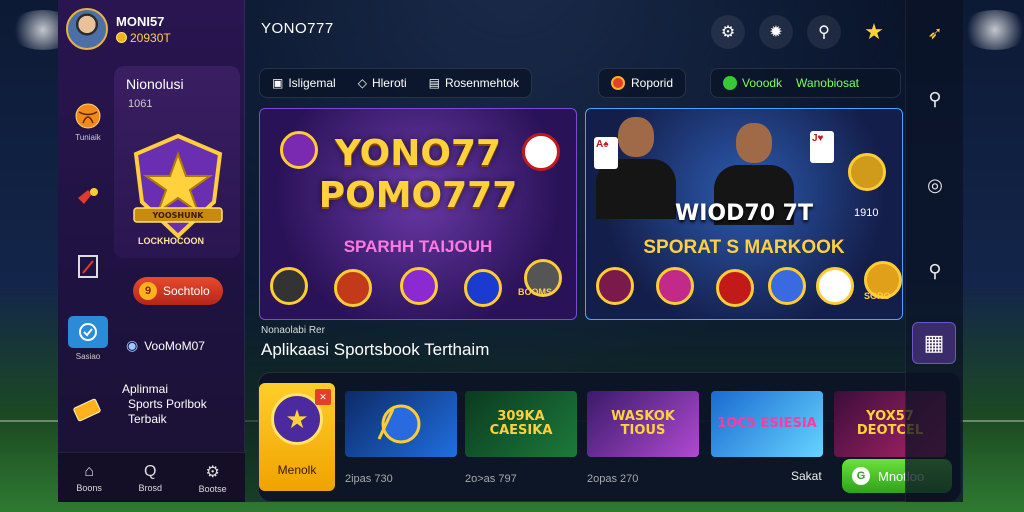 The height and width of the screenshot is (512, 1024). I want to click on ticket-icon, so click(88, 410).